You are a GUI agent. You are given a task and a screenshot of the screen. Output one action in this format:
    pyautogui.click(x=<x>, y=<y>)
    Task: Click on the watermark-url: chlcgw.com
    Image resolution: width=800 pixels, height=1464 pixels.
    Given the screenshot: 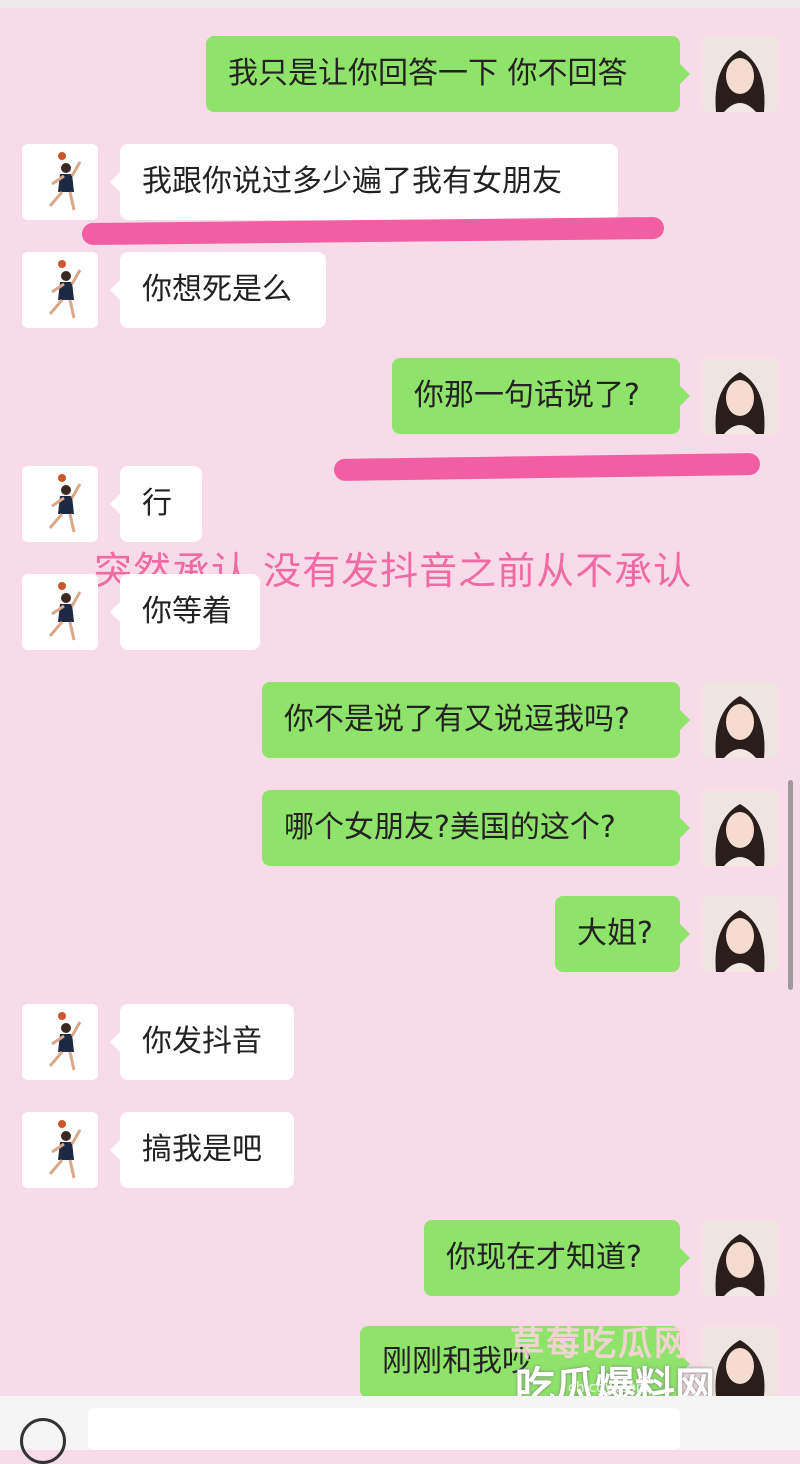 What is the action you would take?
    pyautogui.click(x=609, y=1388)
    